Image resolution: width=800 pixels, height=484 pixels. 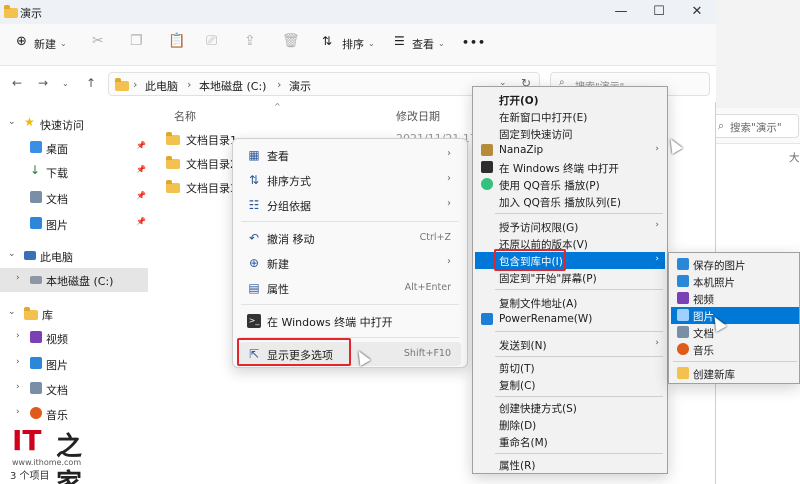 I want to click on sidebar-item-this-pc: ⌄ 此电脑, so click(x=74, y=256).